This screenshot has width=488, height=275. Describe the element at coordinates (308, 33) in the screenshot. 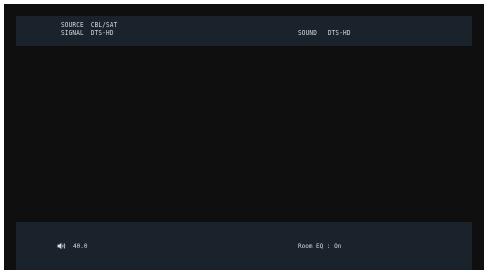

I see `sound-label: SOUND` at that location.